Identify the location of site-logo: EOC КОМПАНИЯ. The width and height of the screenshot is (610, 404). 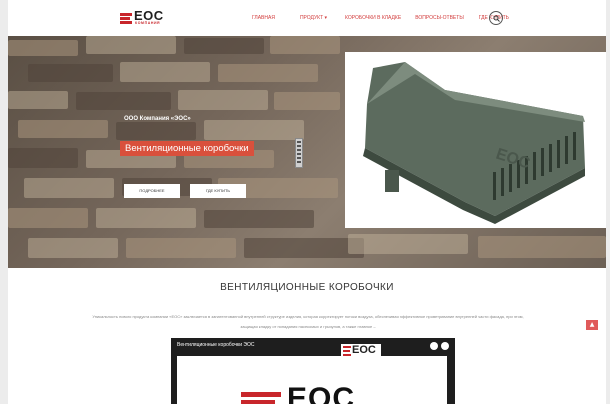
(149, 17).